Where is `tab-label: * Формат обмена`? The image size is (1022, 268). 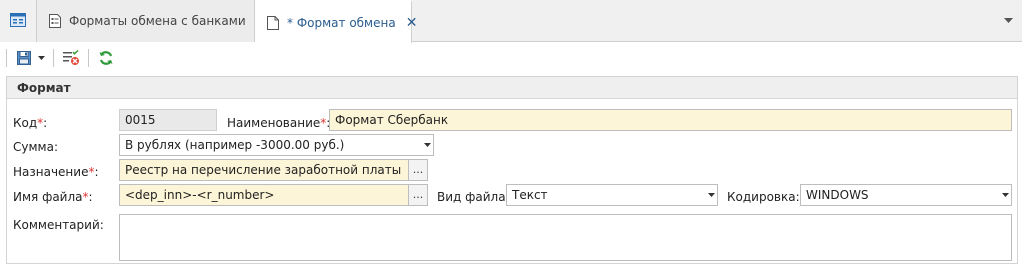
tab-label: * Формат обмена is located at coordinates (341, 22).